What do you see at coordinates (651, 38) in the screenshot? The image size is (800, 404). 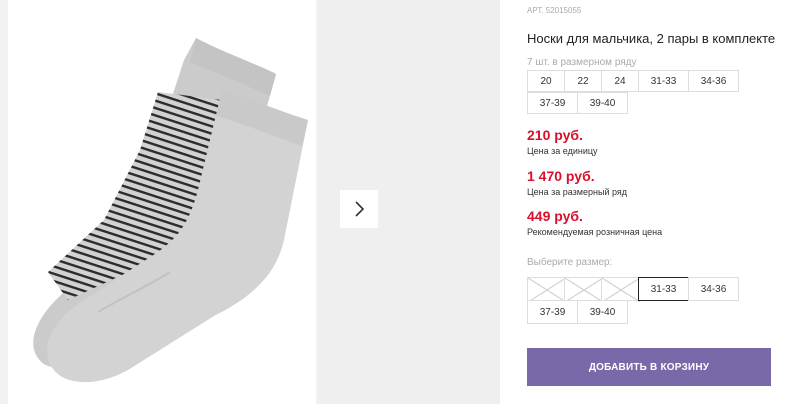 I see `product-title: Носки для мальчика, 2 пары в комплекте` at bounding box center [651, 38].